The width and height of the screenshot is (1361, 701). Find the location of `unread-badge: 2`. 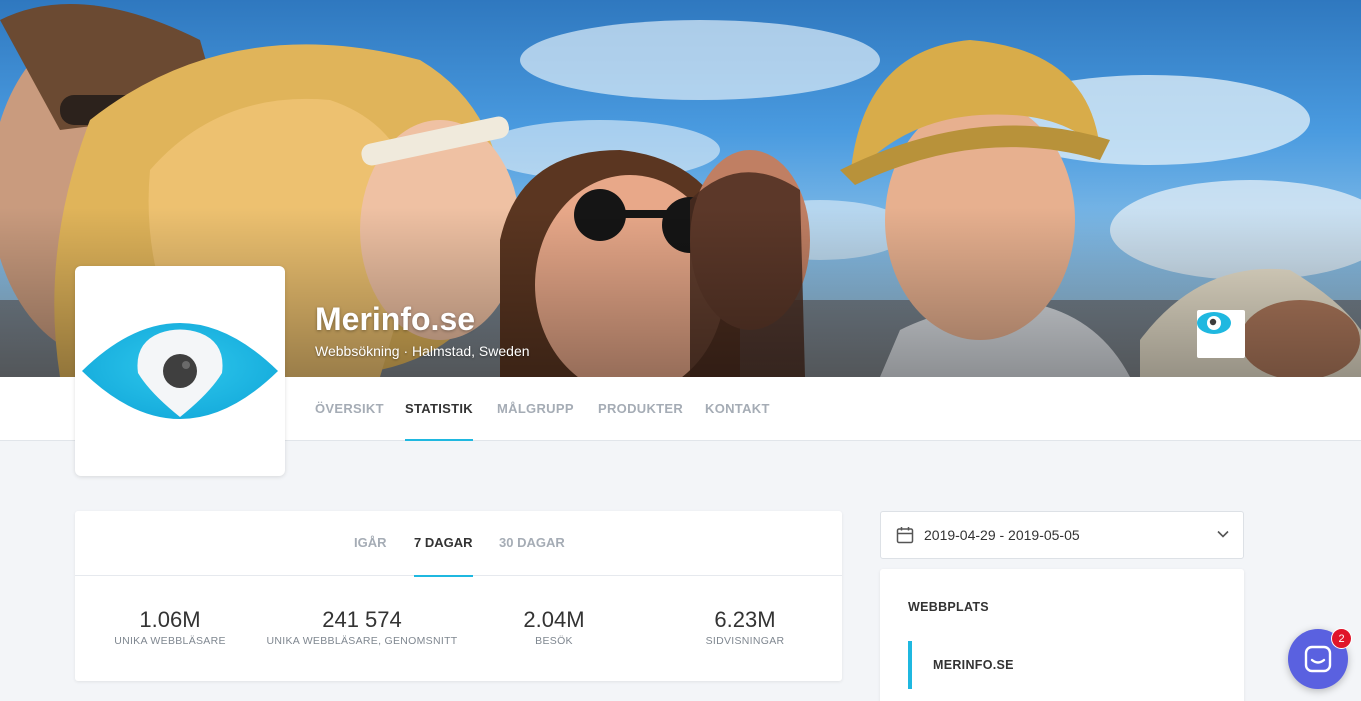

unread-badge: 2 is located at coordinates (1341, 638).